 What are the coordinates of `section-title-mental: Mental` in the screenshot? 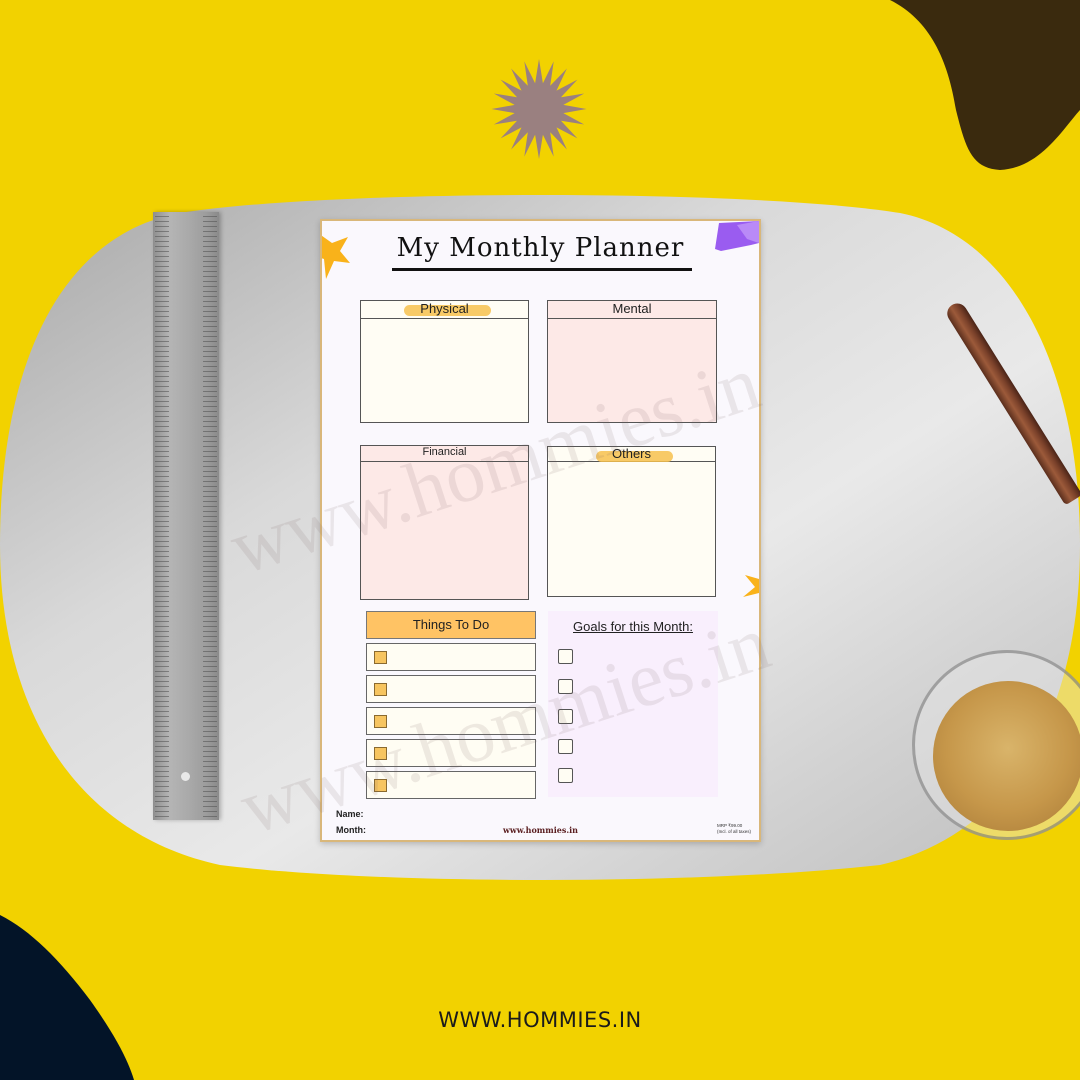 It's located at (632, 308).